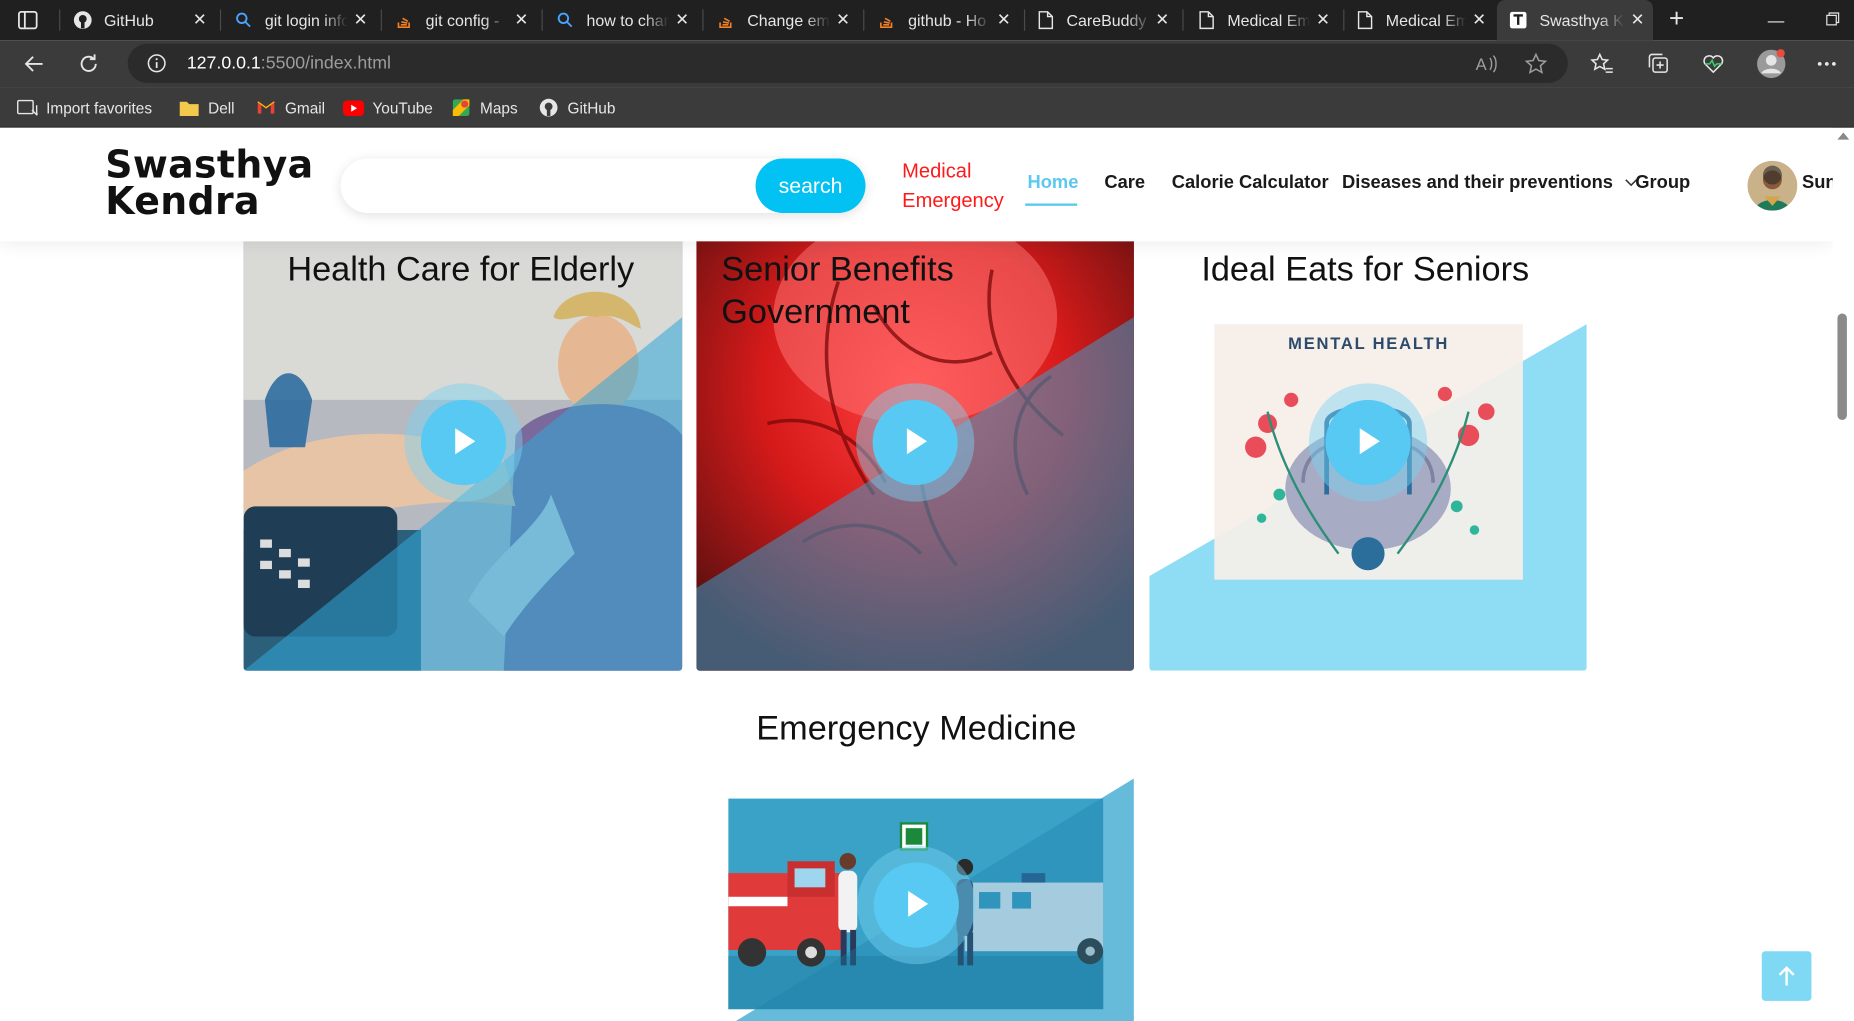 The height and width of the screenshot is (1021, 1854). Describe the element at coordinates (847, 63) in the screenshot. I see `url-bar: 127.0.0.1:5500/index.html A` at that location.